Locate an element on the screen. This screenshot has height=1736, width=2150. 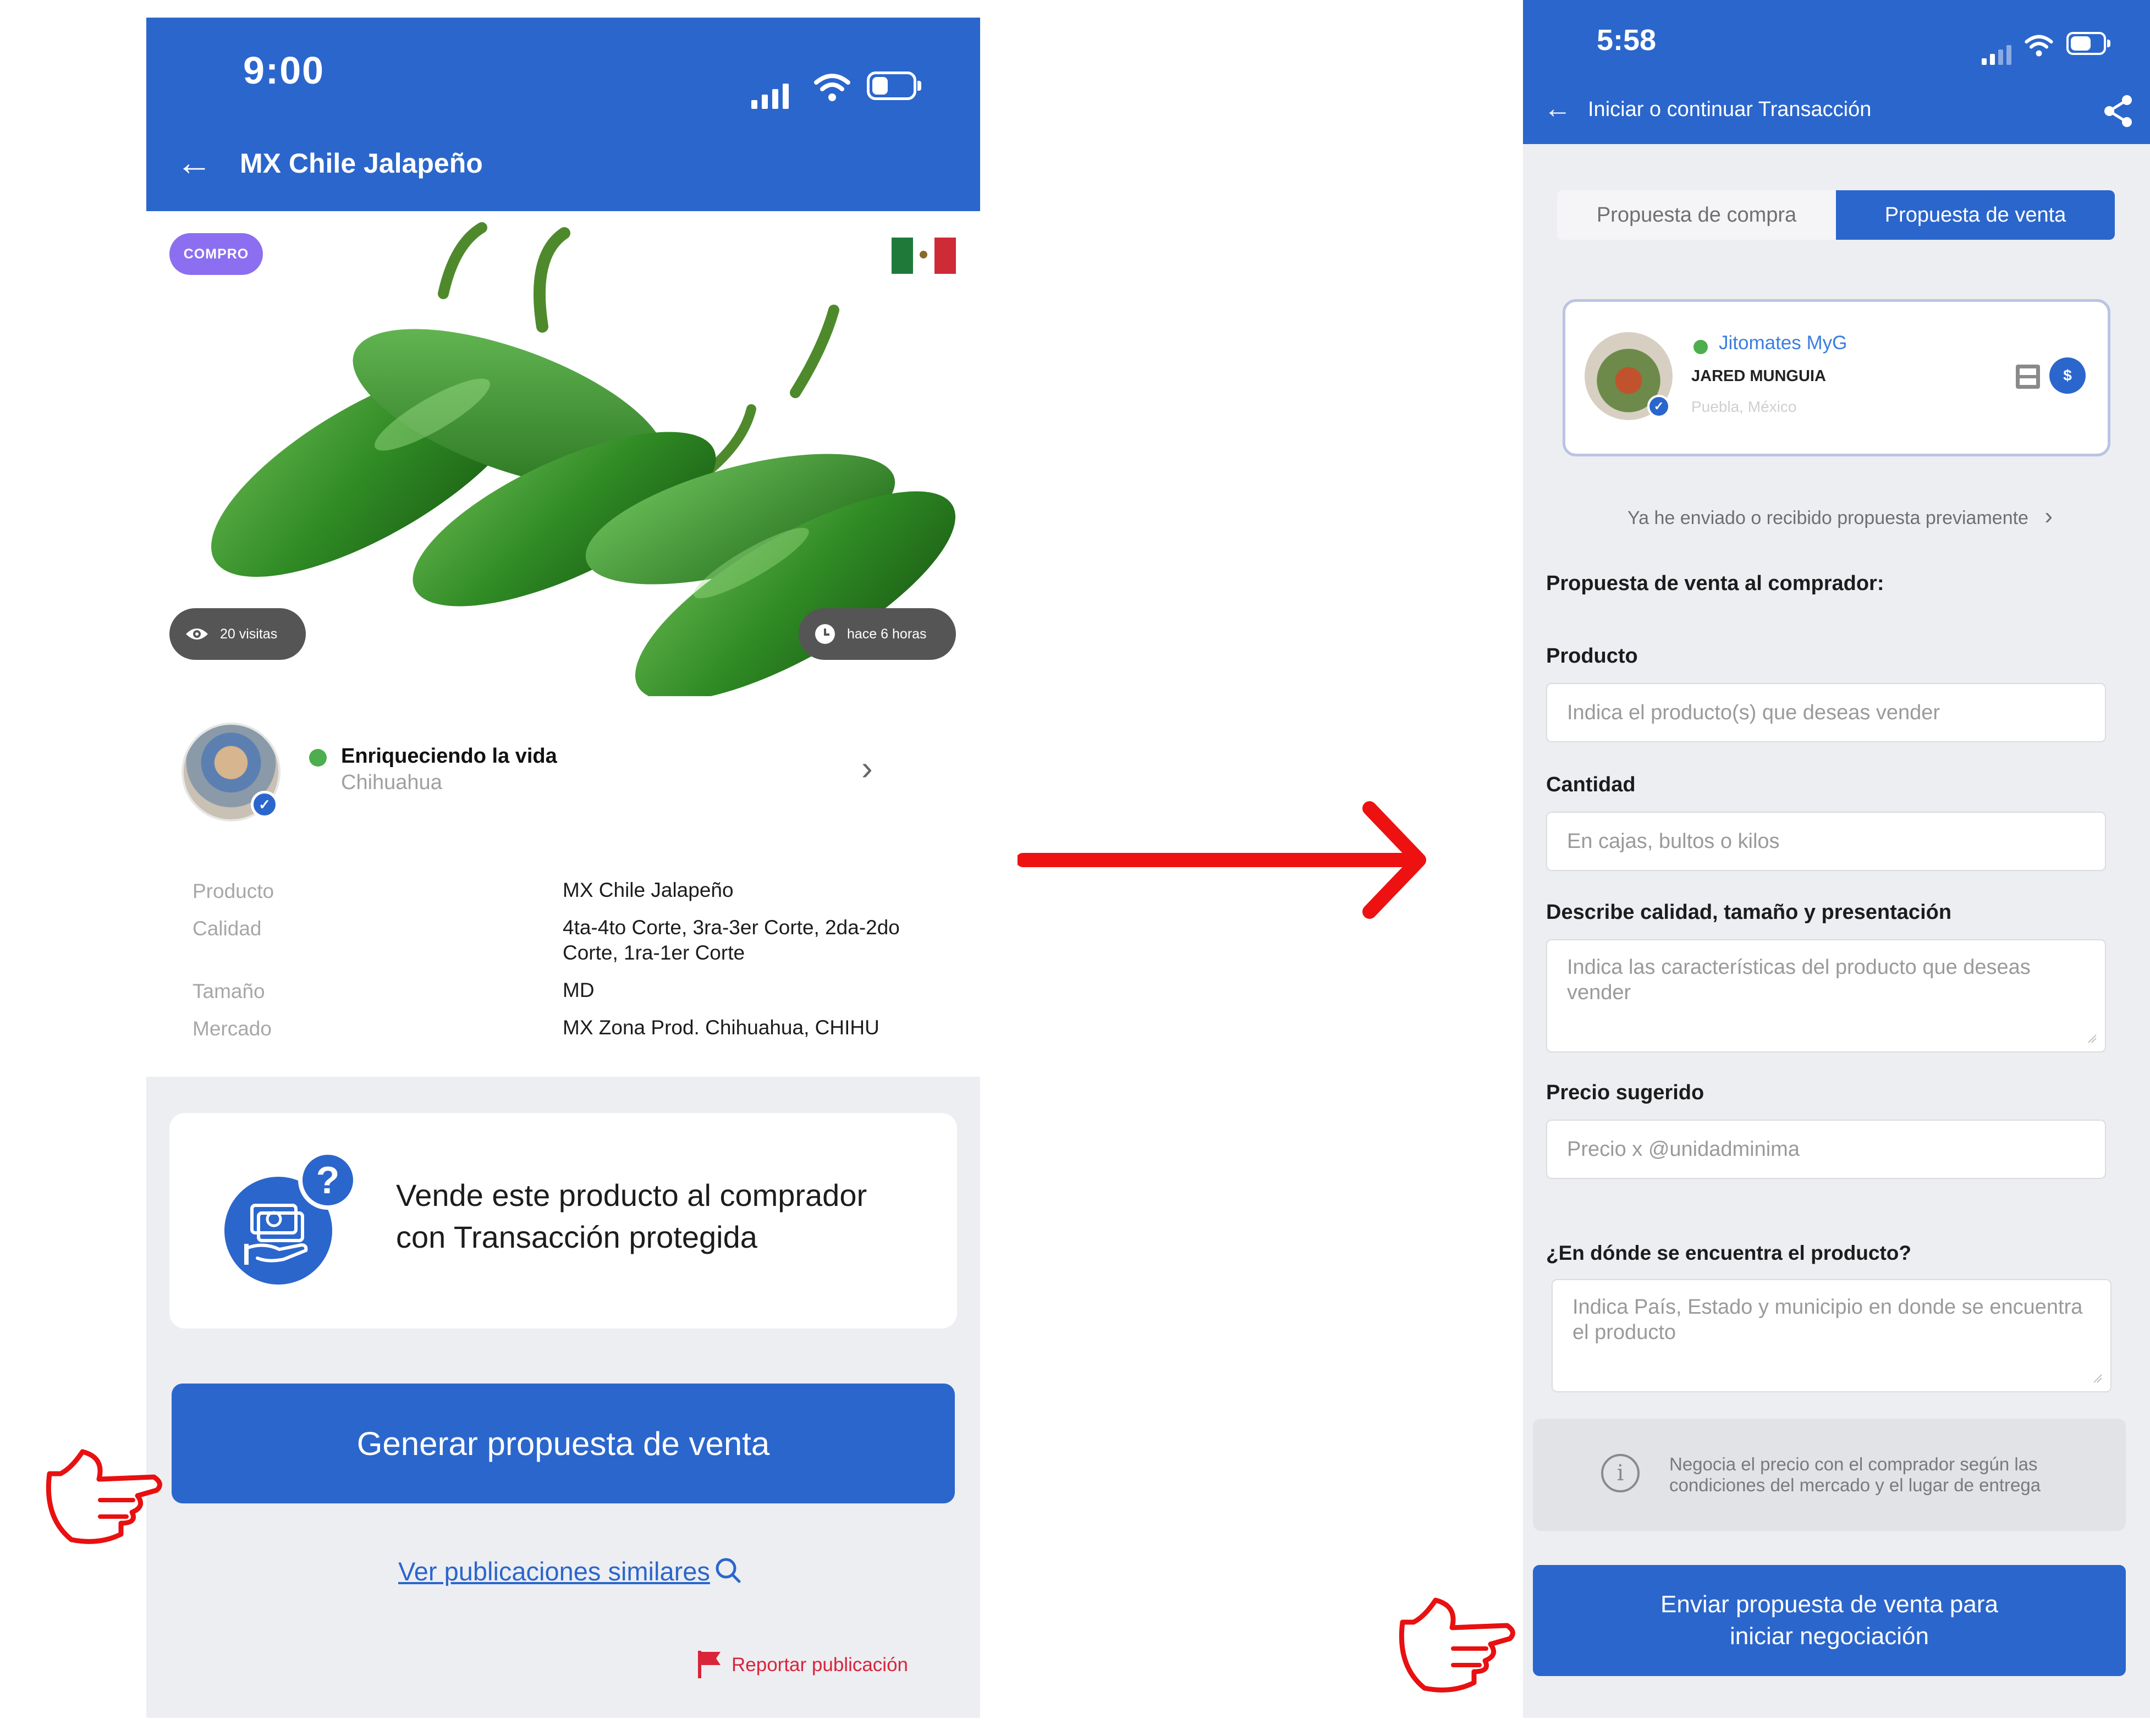
seller-name: Enriqueciendo la vida is located at coordinates (449, 757).